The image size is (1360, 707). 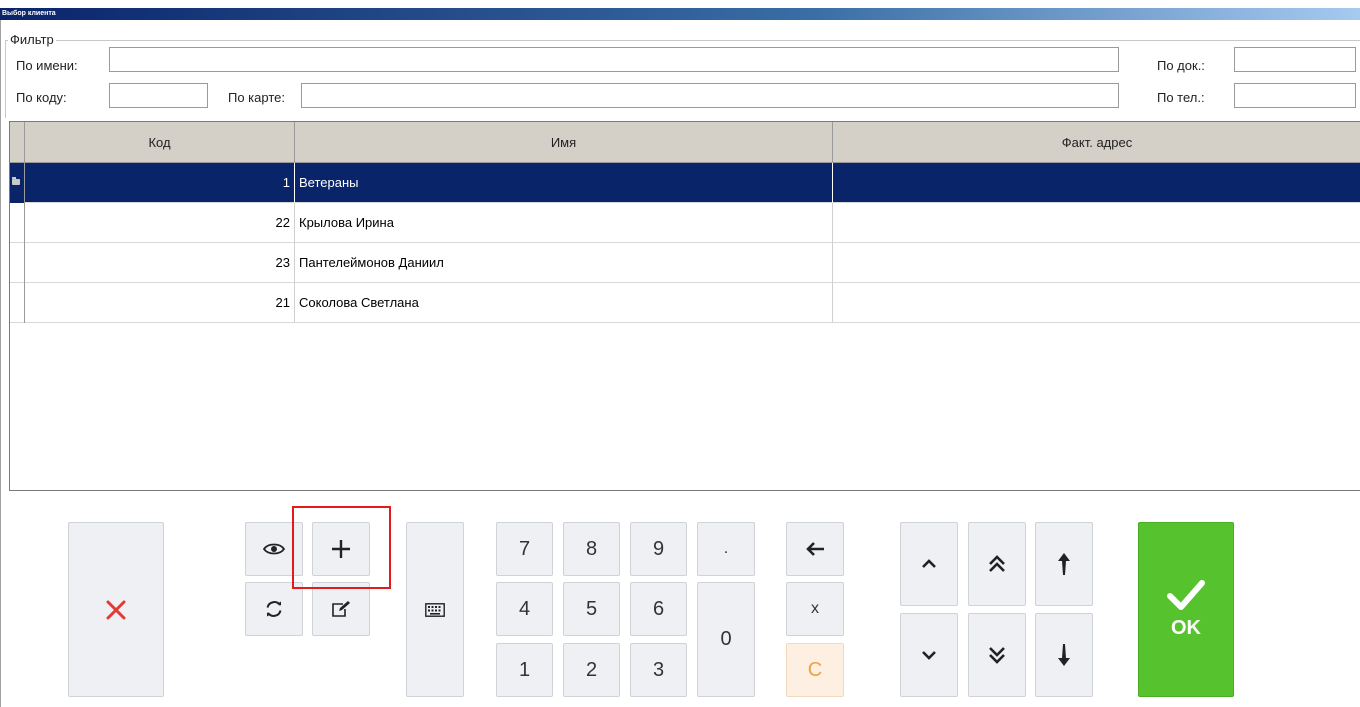 What do you see at coordinates (815, 609) in the screenshot?
I see `multiply-button: x` at bounding box center [815, 609].